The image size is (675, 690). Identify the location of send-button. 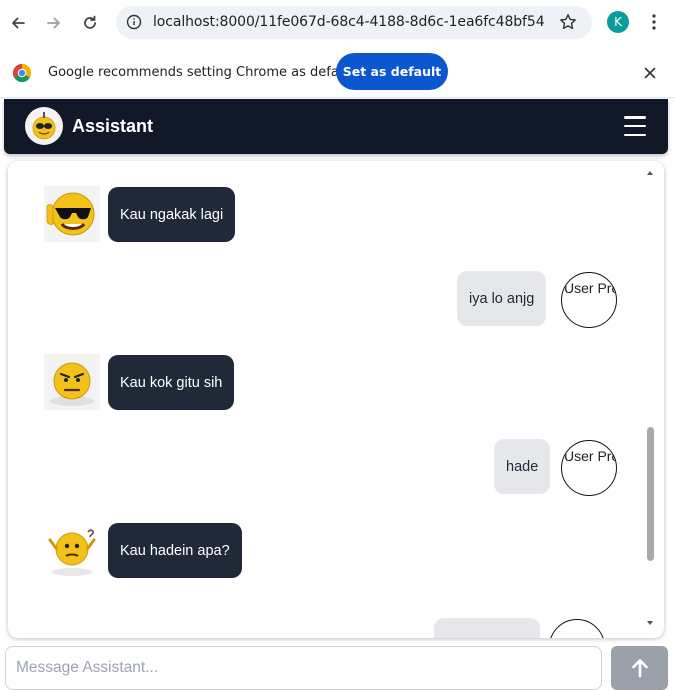
(639, 668).